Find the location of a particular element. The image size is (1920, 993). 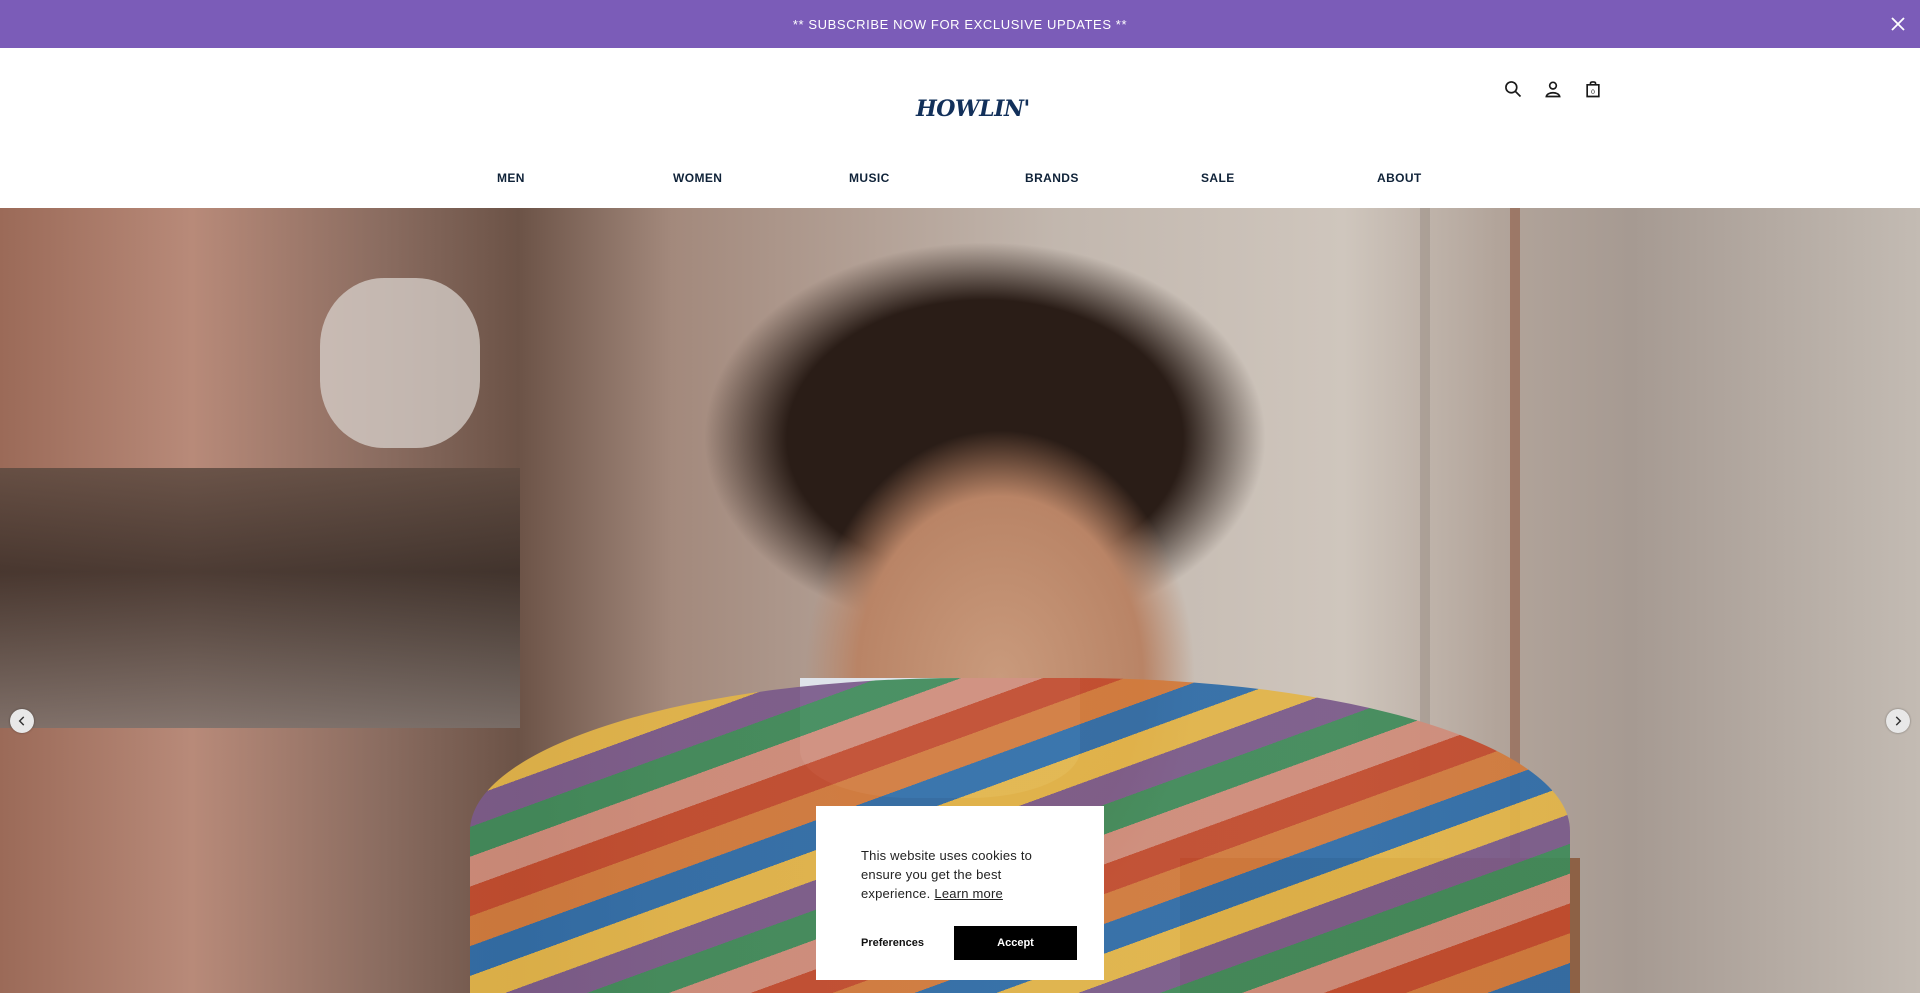

cart-icon: 0 is located at coordinates (1593, 89).